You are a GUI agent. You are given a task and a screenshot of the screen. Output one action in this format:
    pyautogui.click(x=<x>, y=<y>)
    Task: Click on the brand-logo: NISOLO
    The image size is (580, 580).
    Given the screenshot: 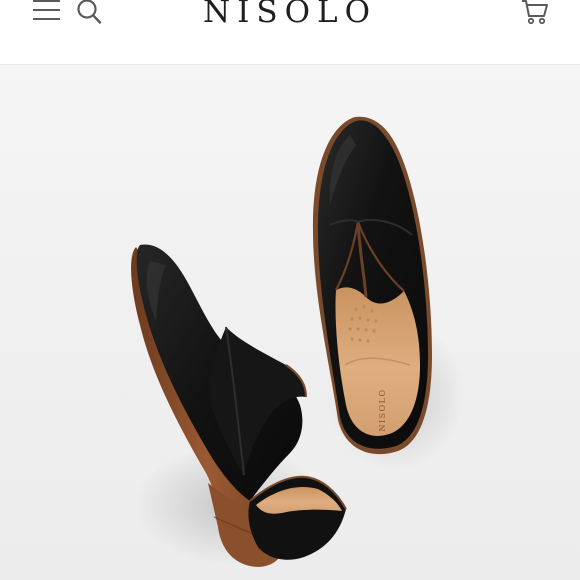 What is the action you would take?
    pyautogui.click(x=290, y=16)
    